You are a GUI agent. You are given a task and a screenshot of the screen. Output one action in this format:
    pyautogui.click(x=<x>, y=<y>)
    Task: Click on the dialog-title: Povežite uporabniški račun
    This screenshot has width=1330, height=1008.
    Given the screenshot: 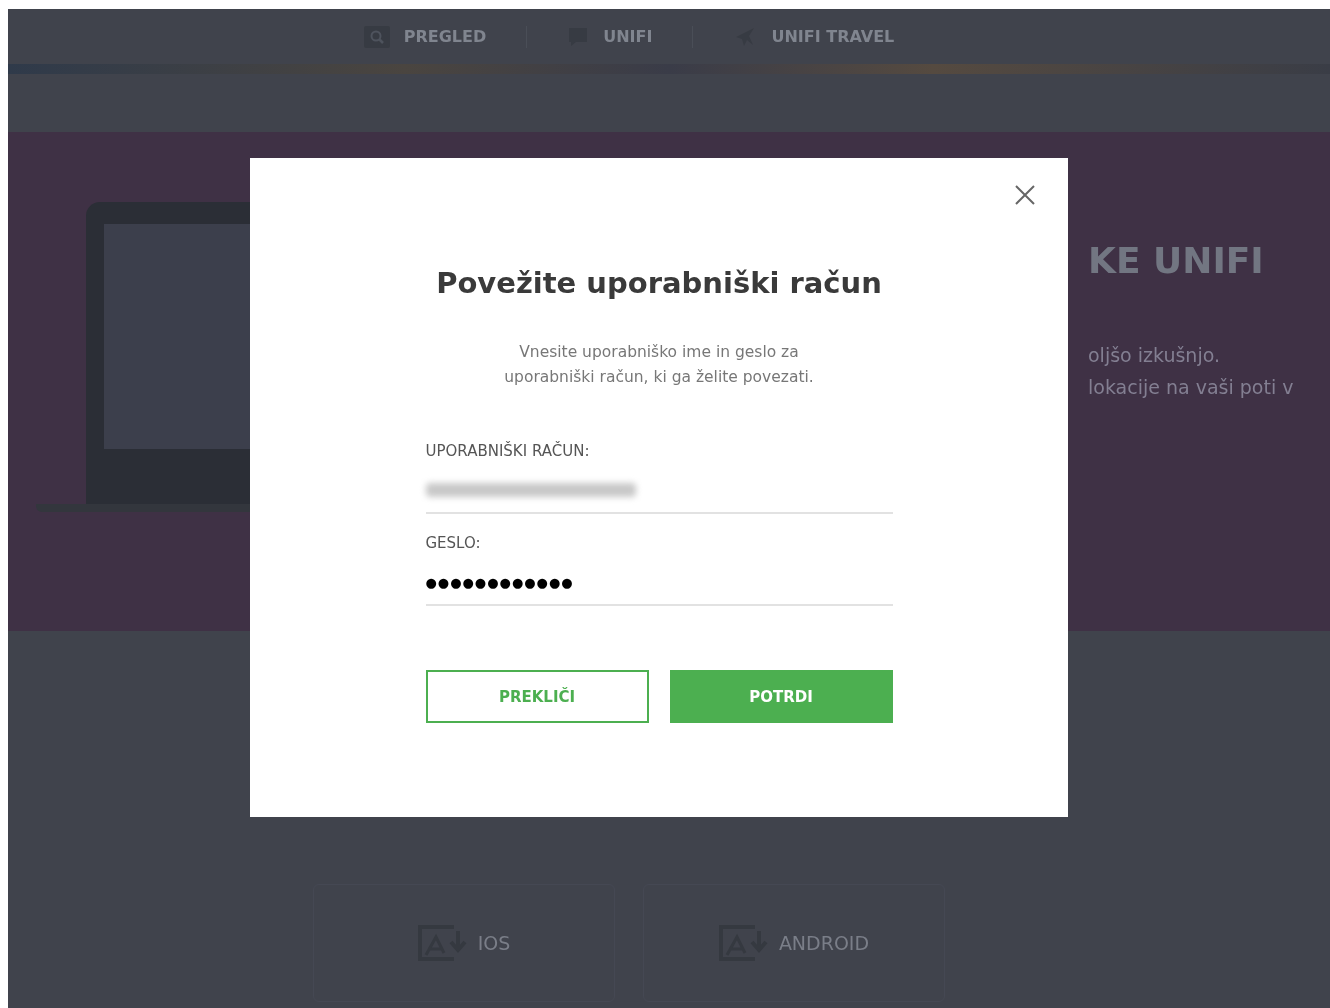 What is the action you would take?
    pyautogui.click(x=659, y=283)
    